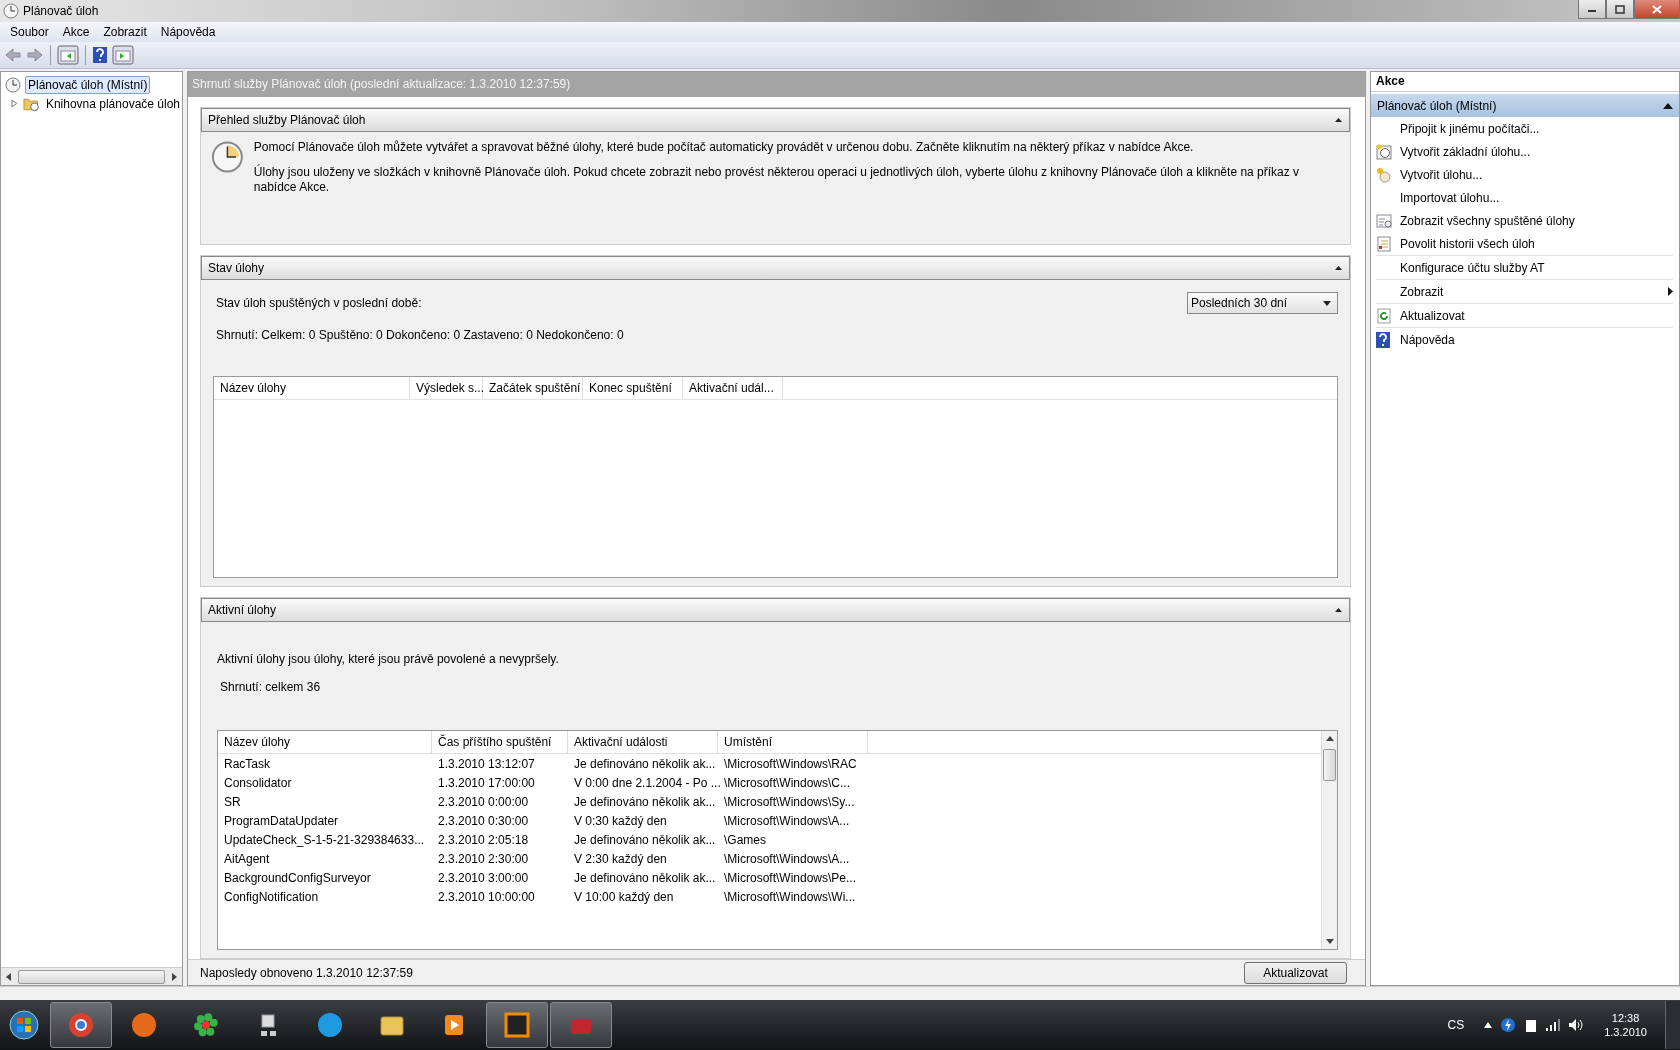  Describe the element at coordinates (1508, 1025) in the screenshot. I see `lightning-icon` at that location.